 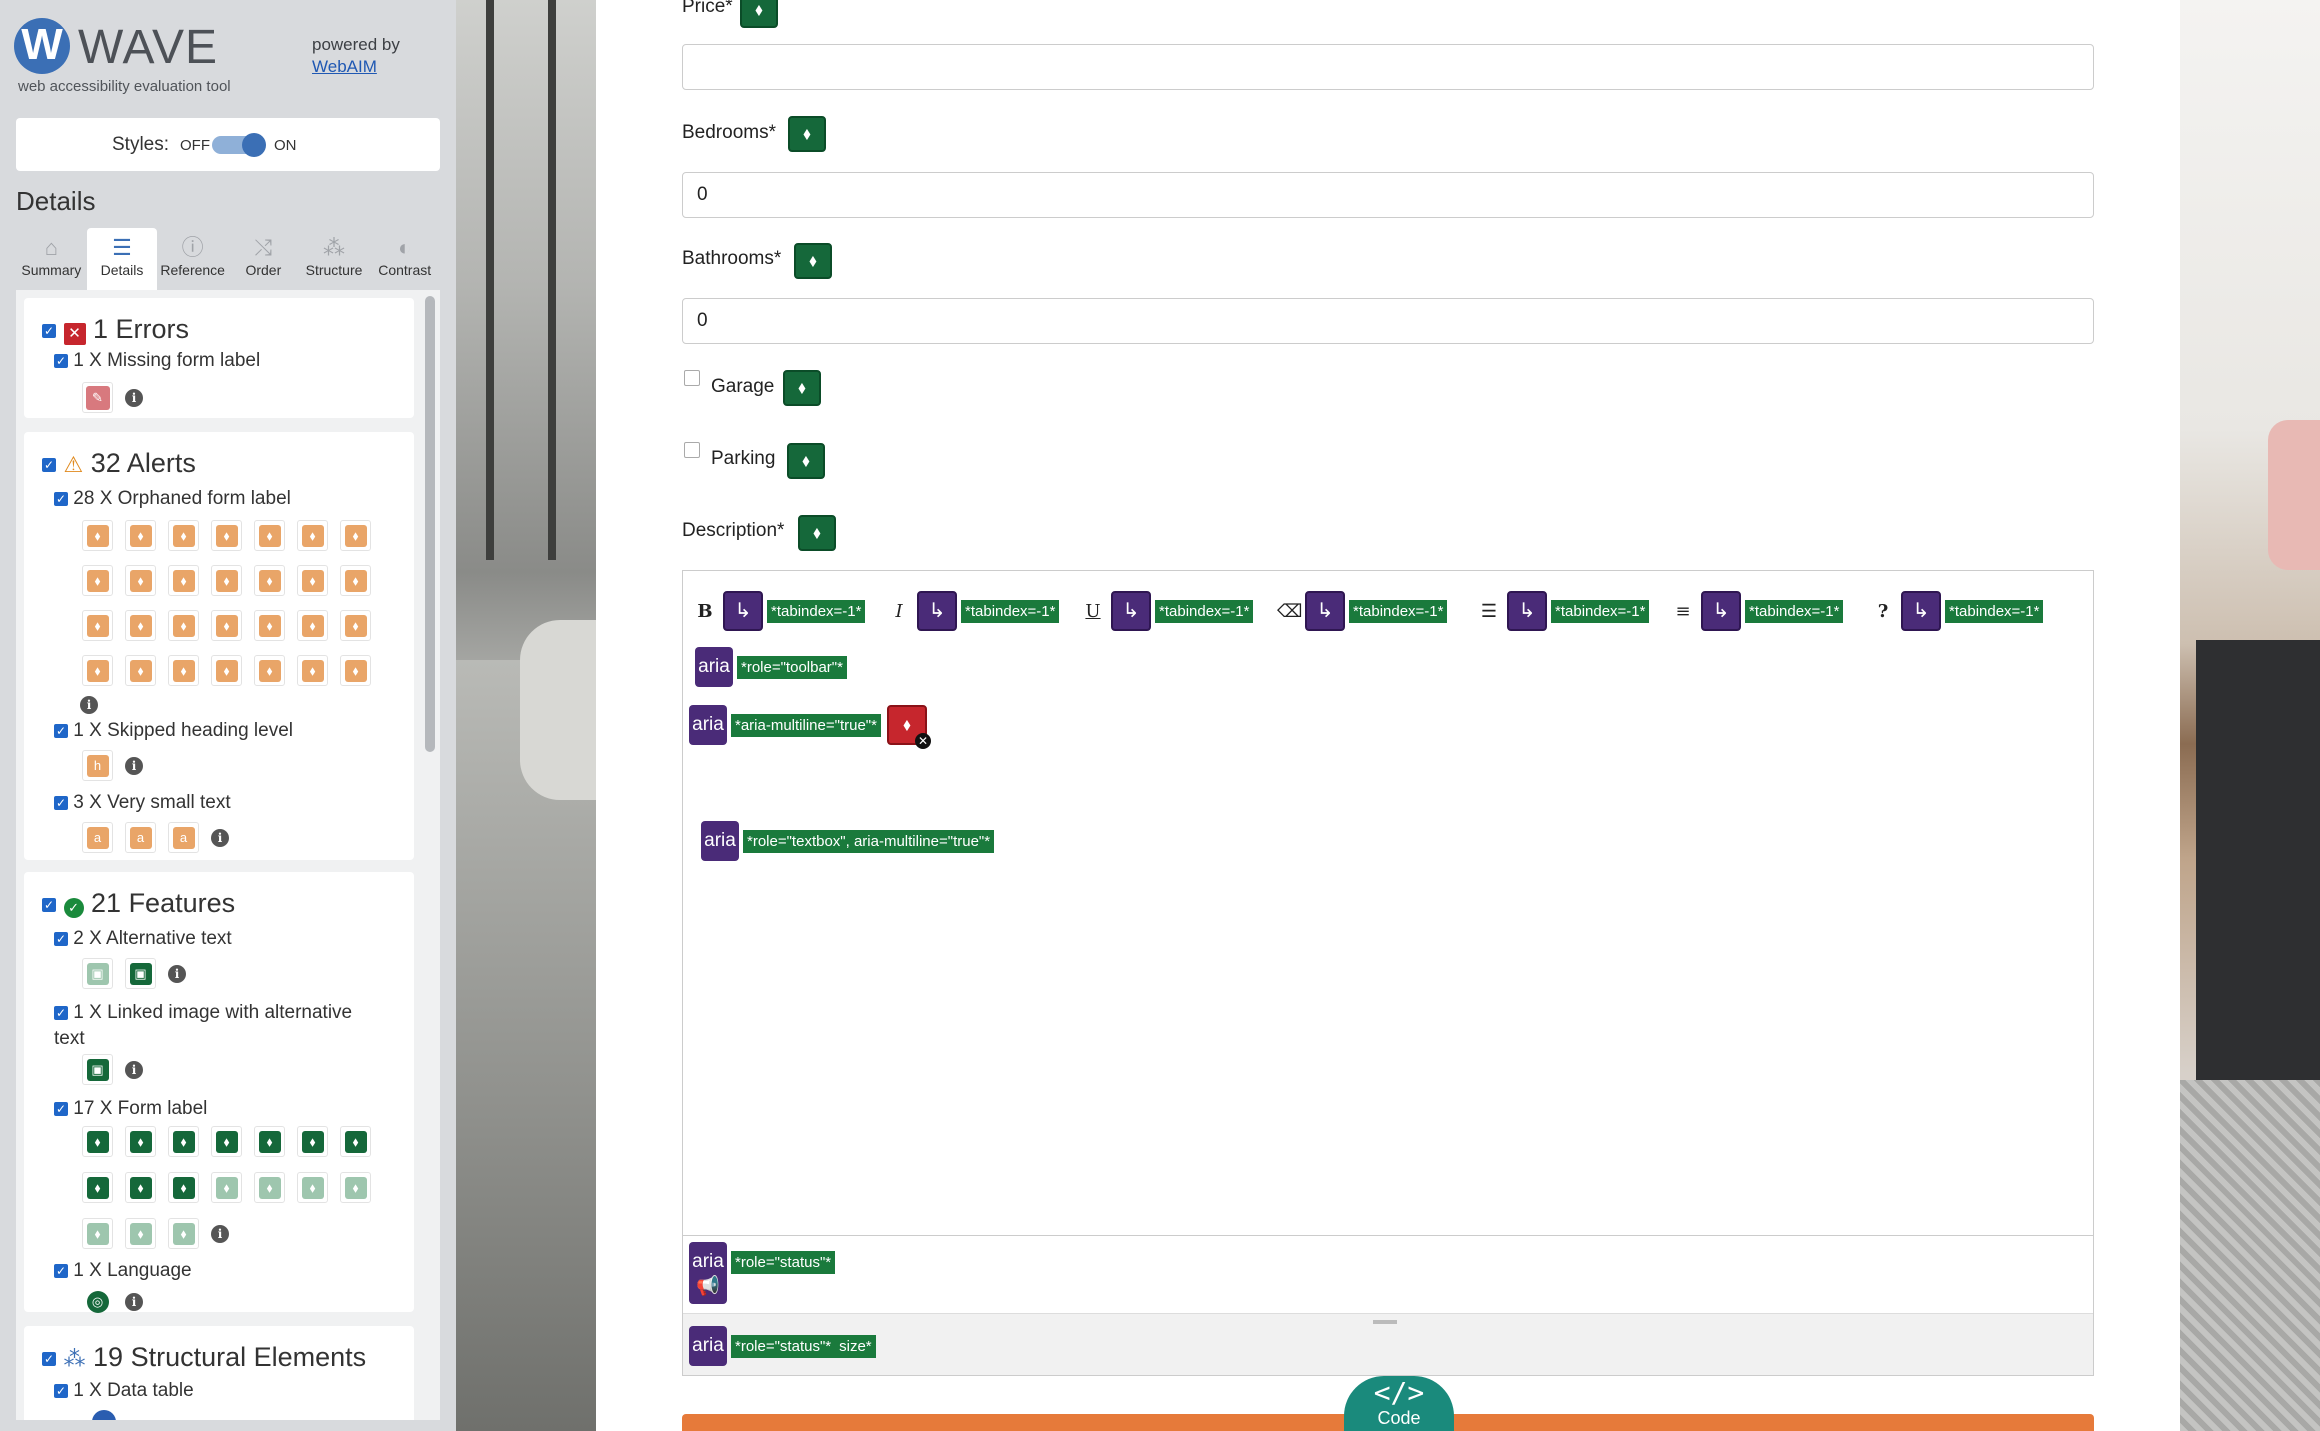 I want to click on parking-checkbox, so click(x=692, y=450).